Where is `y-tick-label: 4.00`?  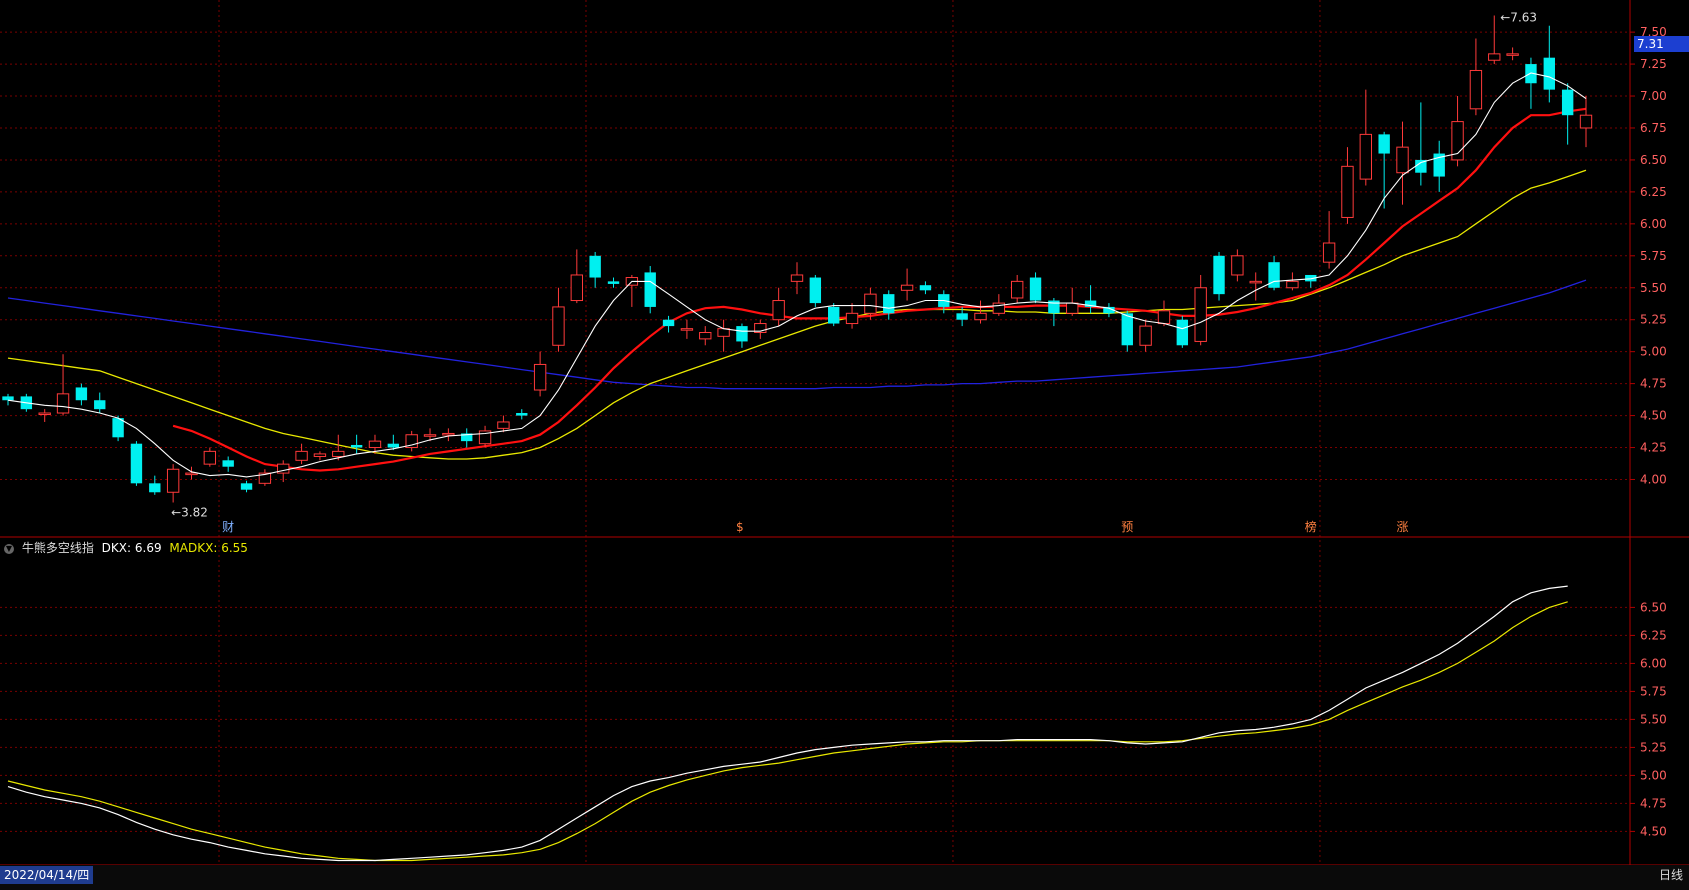 y-tick-label: 4.00 is located at coordinates (1653, 479).